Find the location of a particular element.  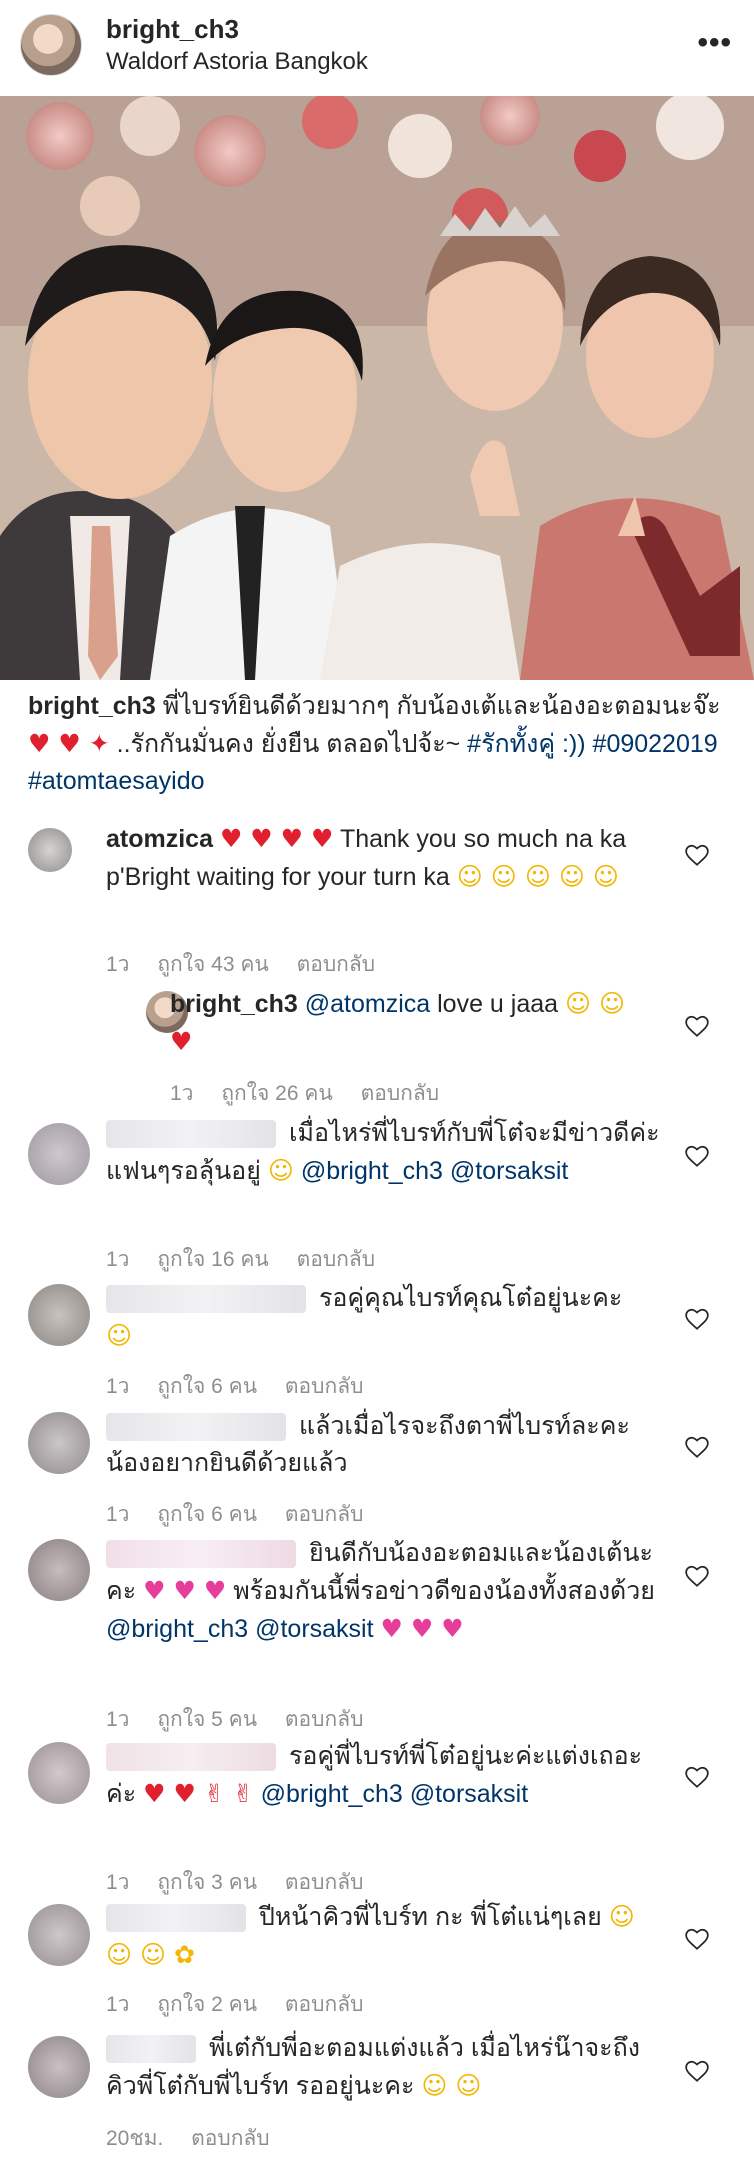

comment-likes: ถูกใจ 16 คน is located at coordinates (212, 1259).